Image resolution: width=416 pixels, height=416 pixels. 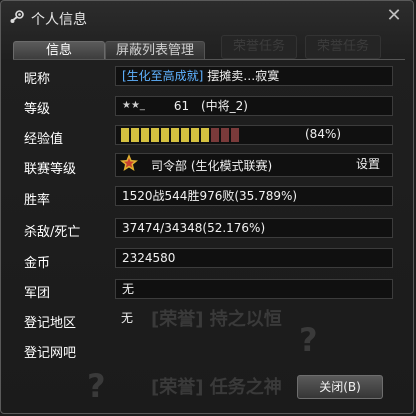 I want to click on level-value: 61, so click(x=181, y=106).